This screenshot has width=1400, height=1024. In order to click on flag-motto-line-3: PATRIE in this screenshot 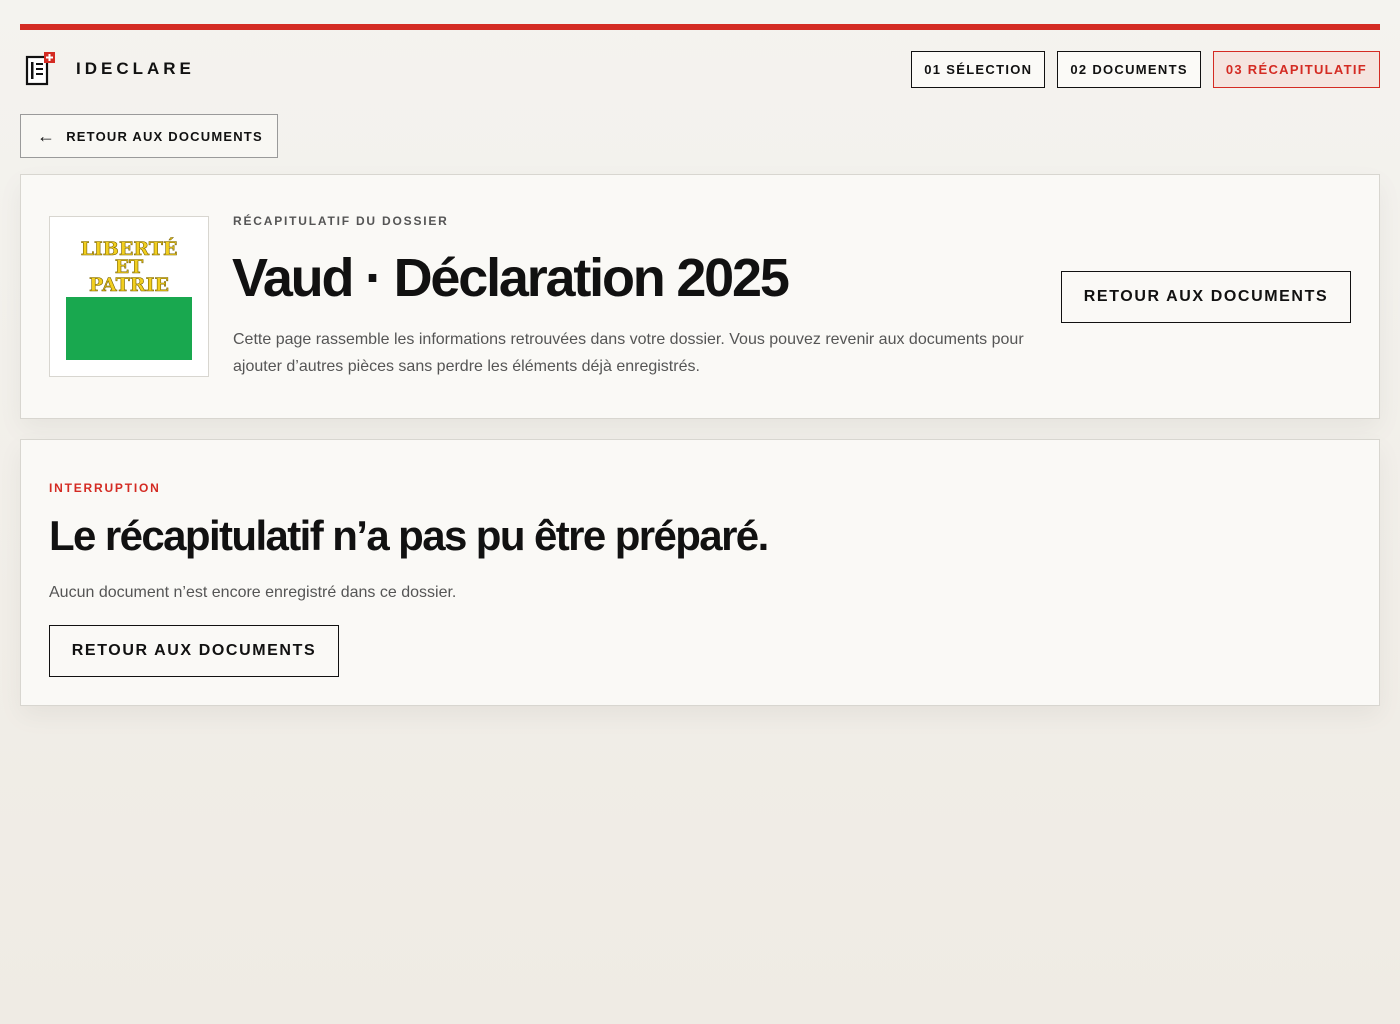, I will do `click(129, 285)`.